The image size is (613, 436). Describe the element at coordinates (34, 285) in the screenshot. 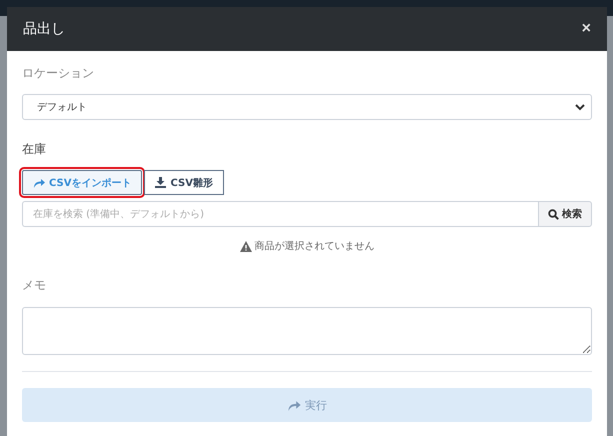

I see `field-label: メモ` at that location.